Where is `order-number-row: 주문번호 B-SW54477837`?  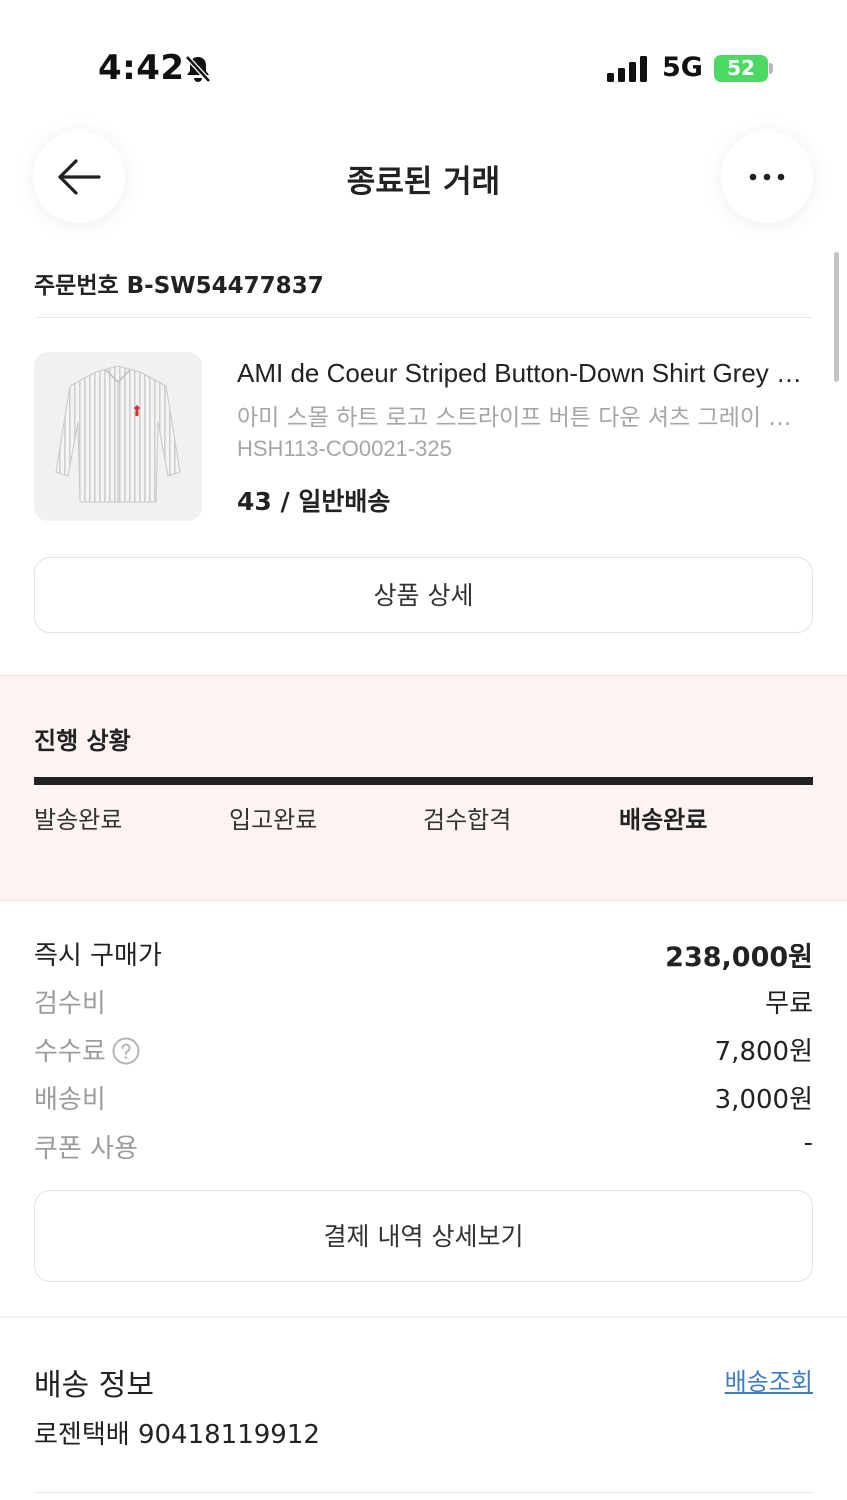 order-number-row: 주문번호 B-SW54477837 is located at coordinates (179, 283).